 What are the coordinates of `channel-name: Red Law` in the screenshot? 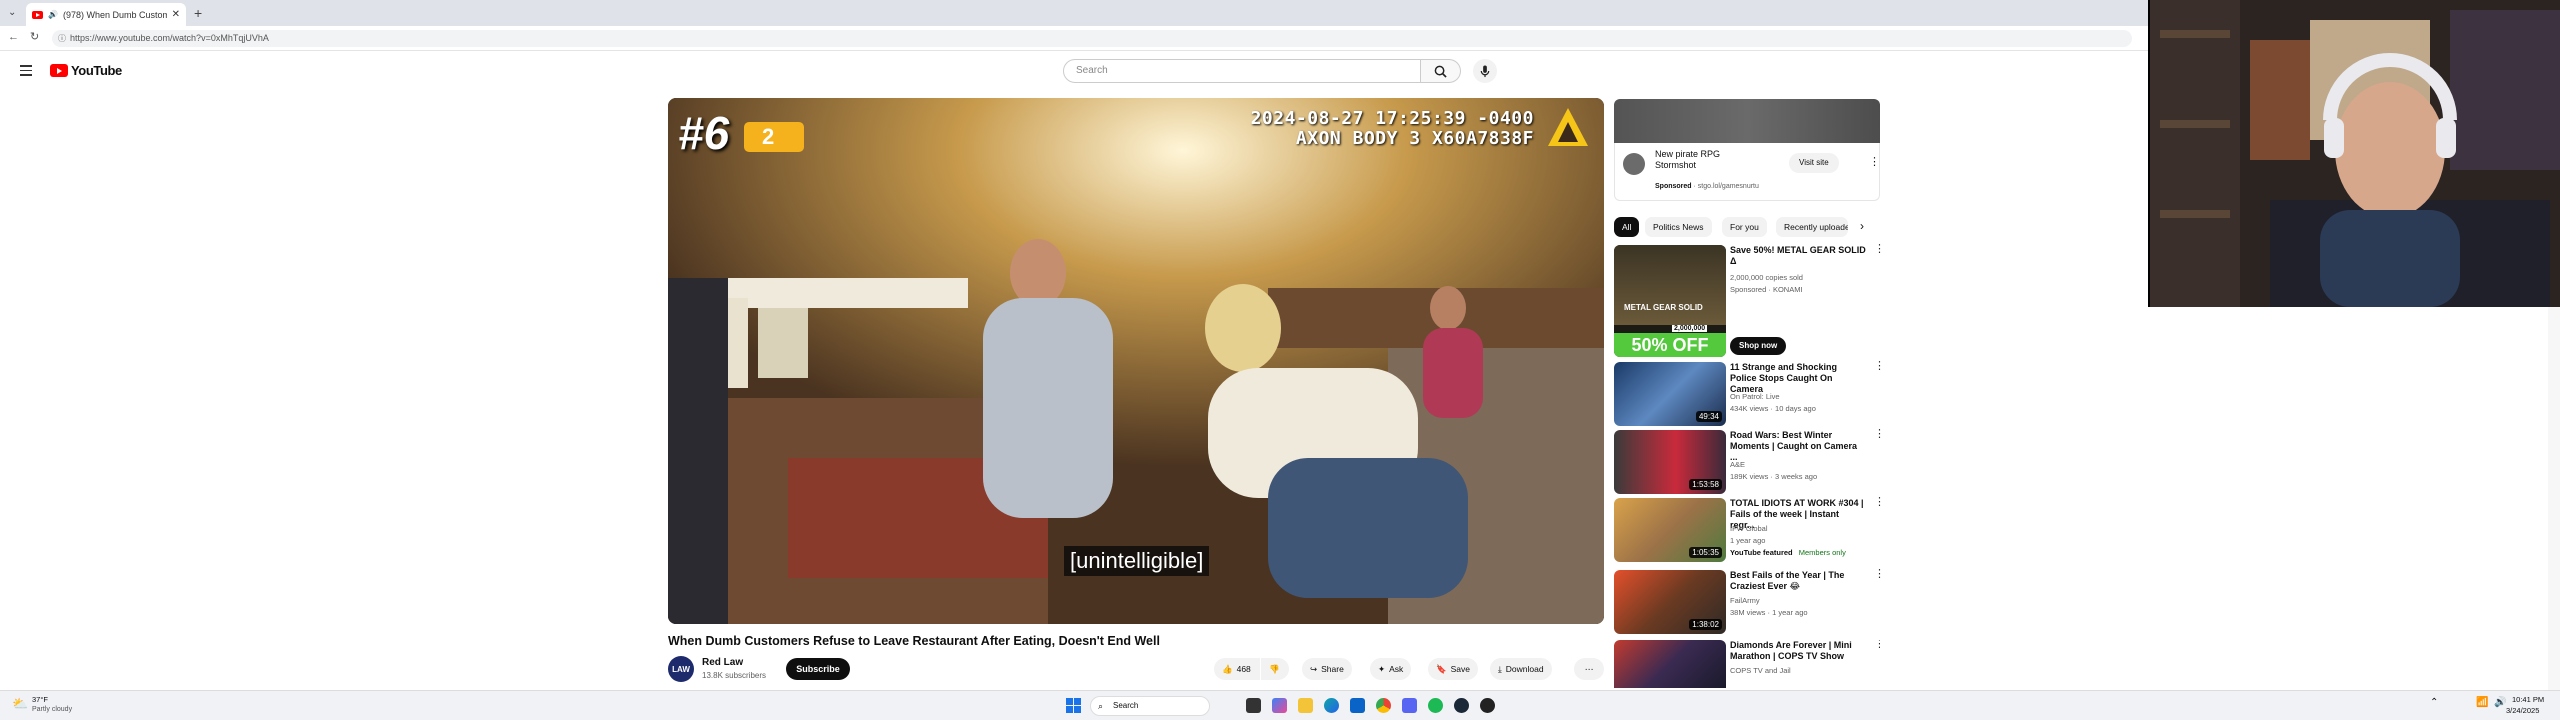 It's located at (722, 662).